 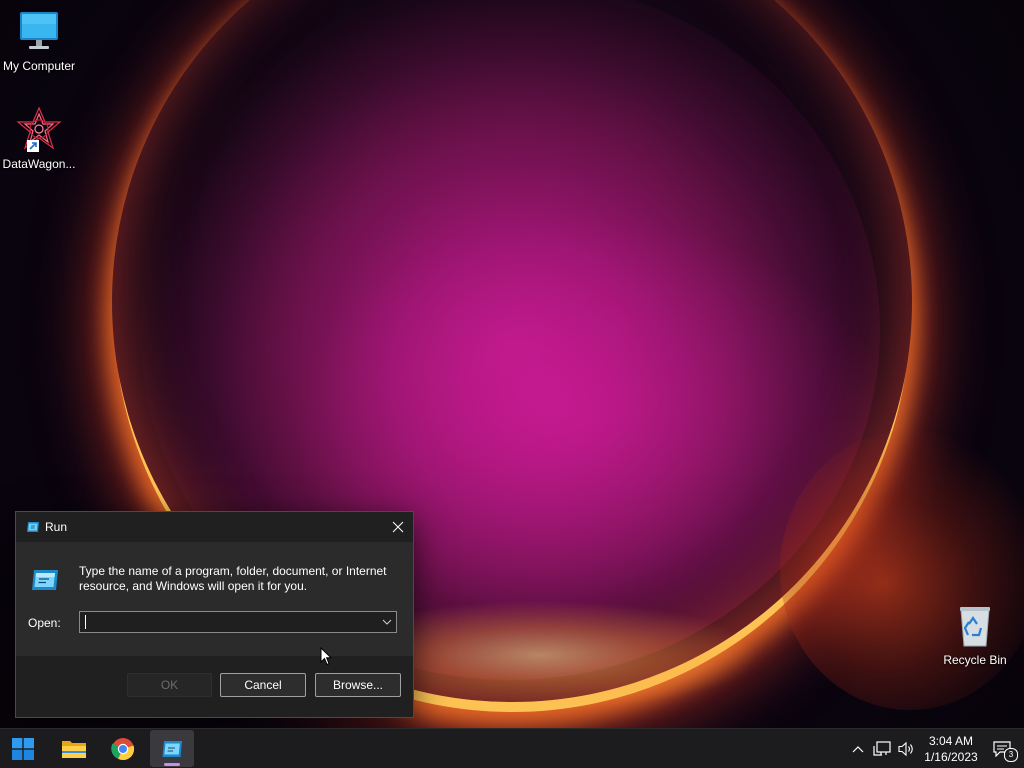 What do you see at coordinates (975, 660) in the screenshot?
I see `desktop-icon-label: Recycle Bin` at bounding box center [975, 660].